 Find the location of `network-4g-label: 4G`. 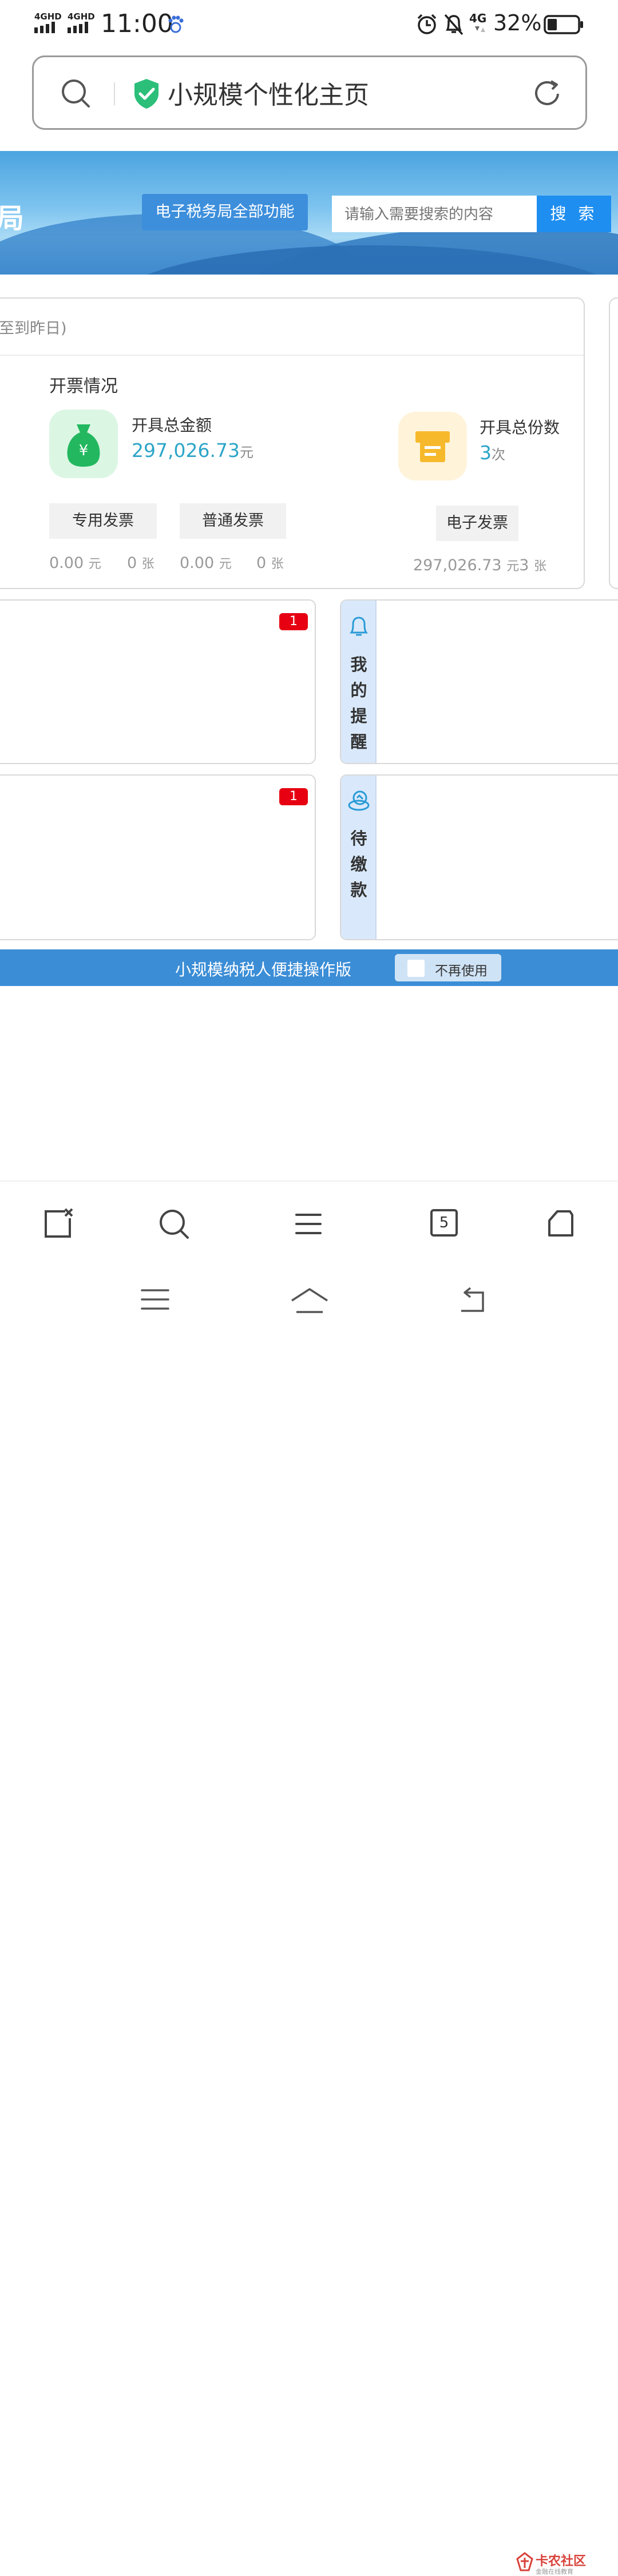

network-4g-label: 4G is located at coordinates (478, 18).